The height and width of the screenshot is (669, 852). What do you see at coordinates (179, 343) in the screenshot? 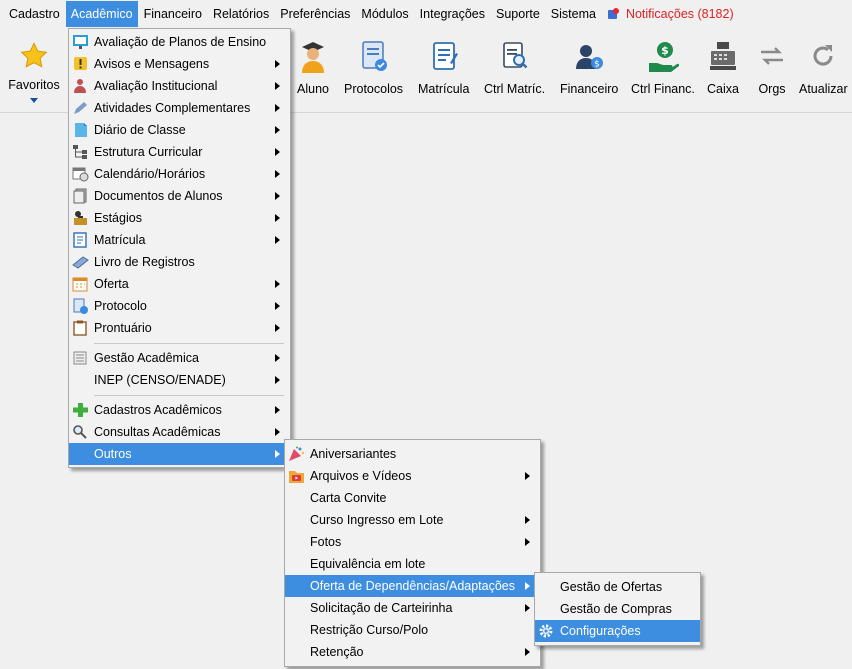
I see `menu-separator` at bounding box center [179, 343].